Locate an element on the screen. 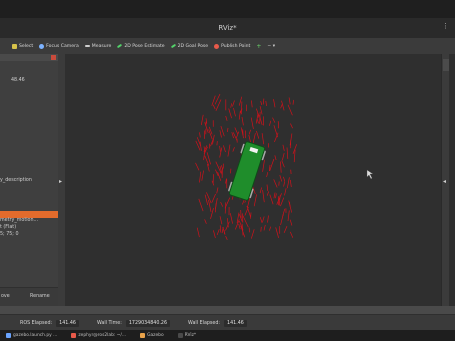 Image resolution: width=455 pixels, height=341 pixels. publish-point-icon is located at coordinates (217, 46).